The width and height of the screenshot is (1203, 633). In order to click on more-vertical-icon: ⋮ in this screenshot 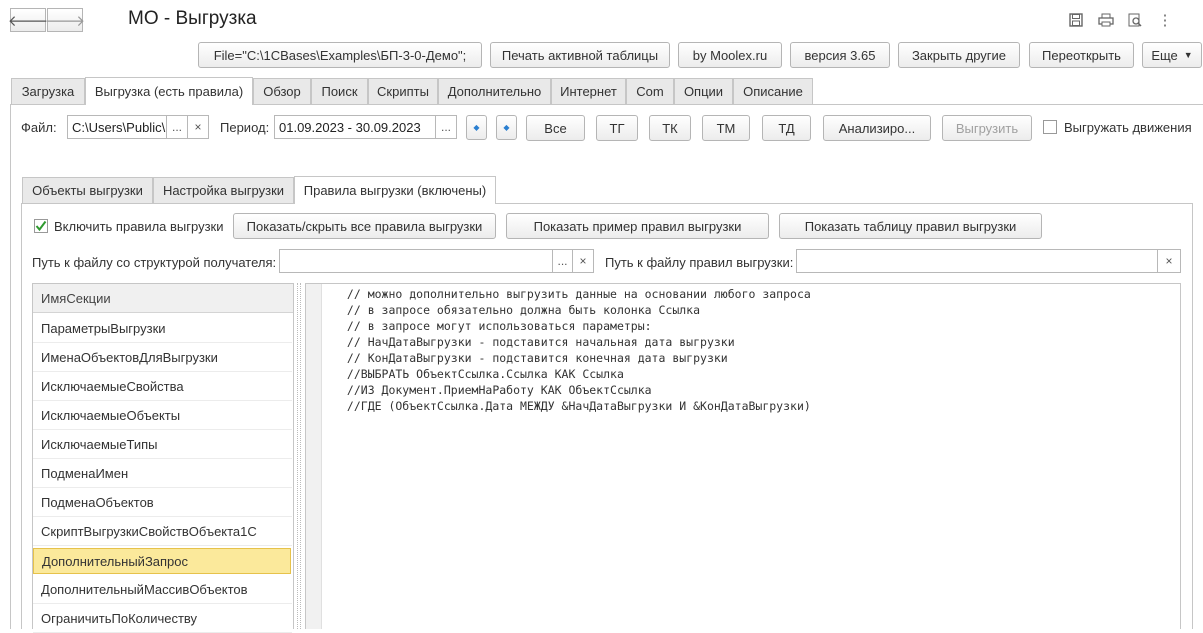, I will do `click(1165, 20)`.